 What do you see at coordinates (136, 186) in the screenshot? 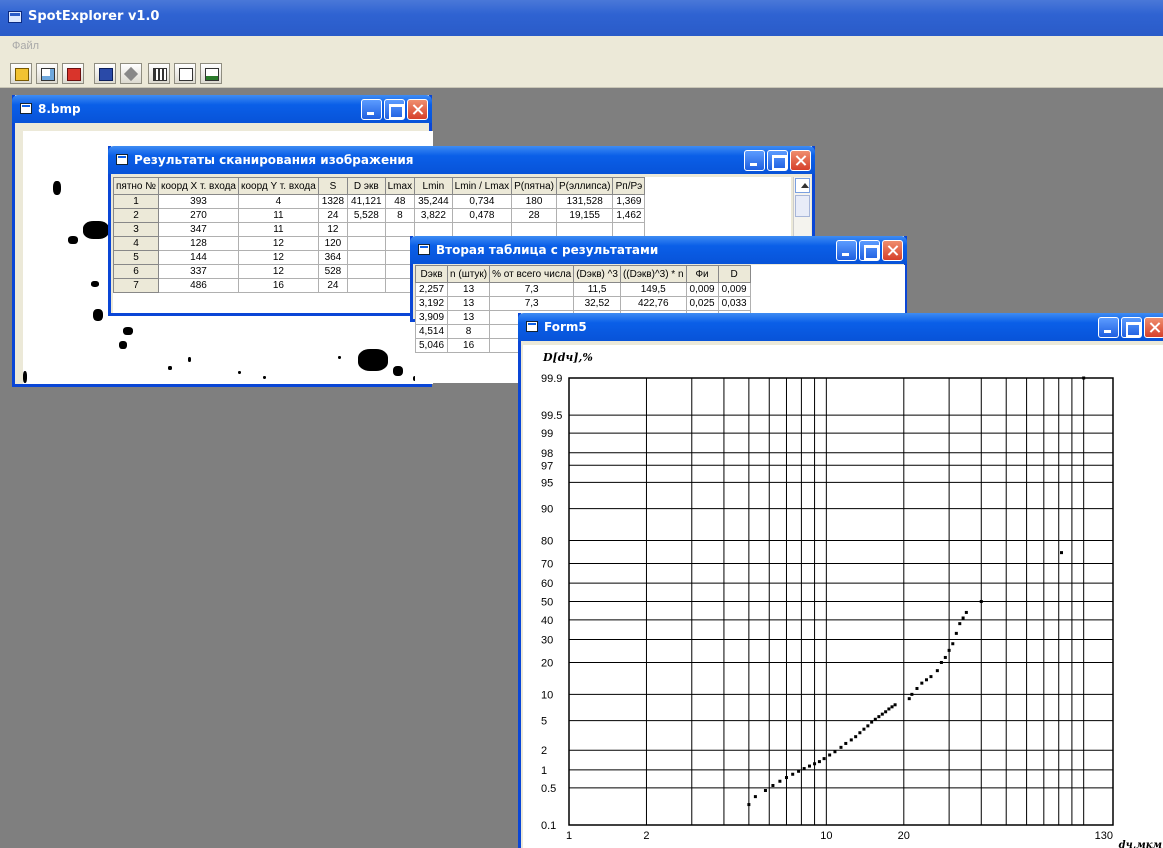
I see `column-header: пятно №` at bounding box center [136, 186].